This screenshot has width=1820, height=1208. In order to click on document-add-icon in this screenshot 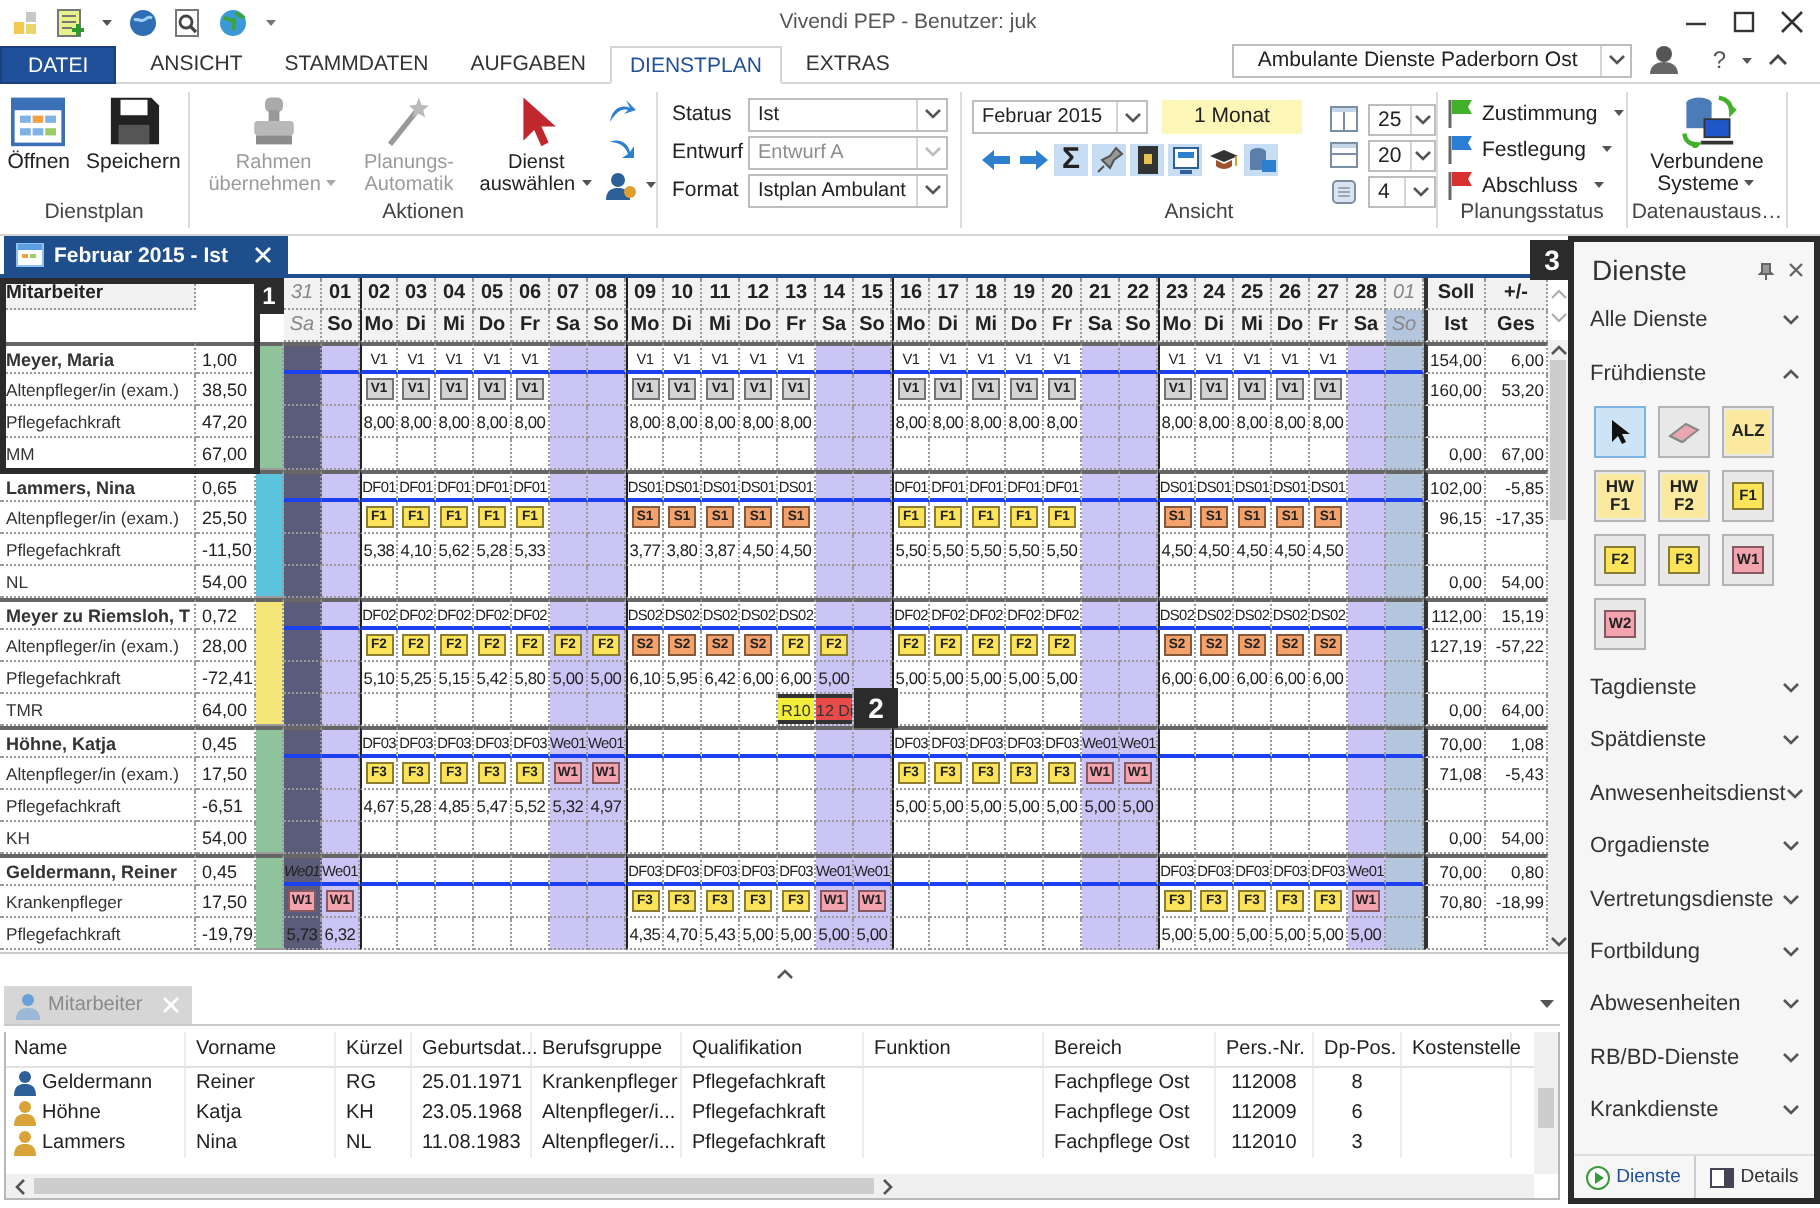, I will do `click(71, 22)`.